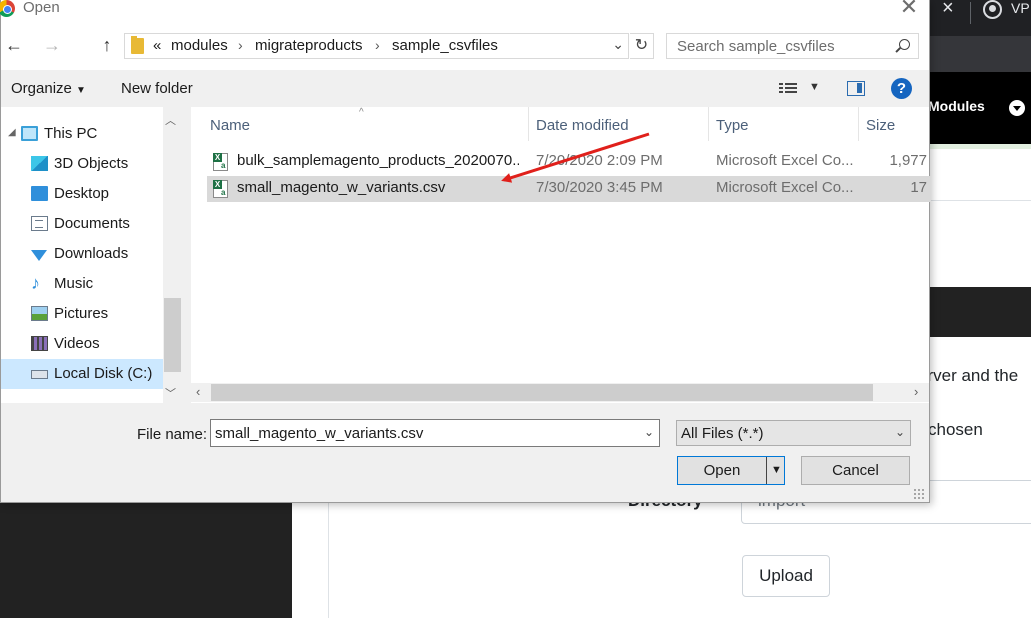 This screenshot has width=1031, height=618. Describe the element at coordinates (980, 200) in the screenshot. I see `divider` at that location.